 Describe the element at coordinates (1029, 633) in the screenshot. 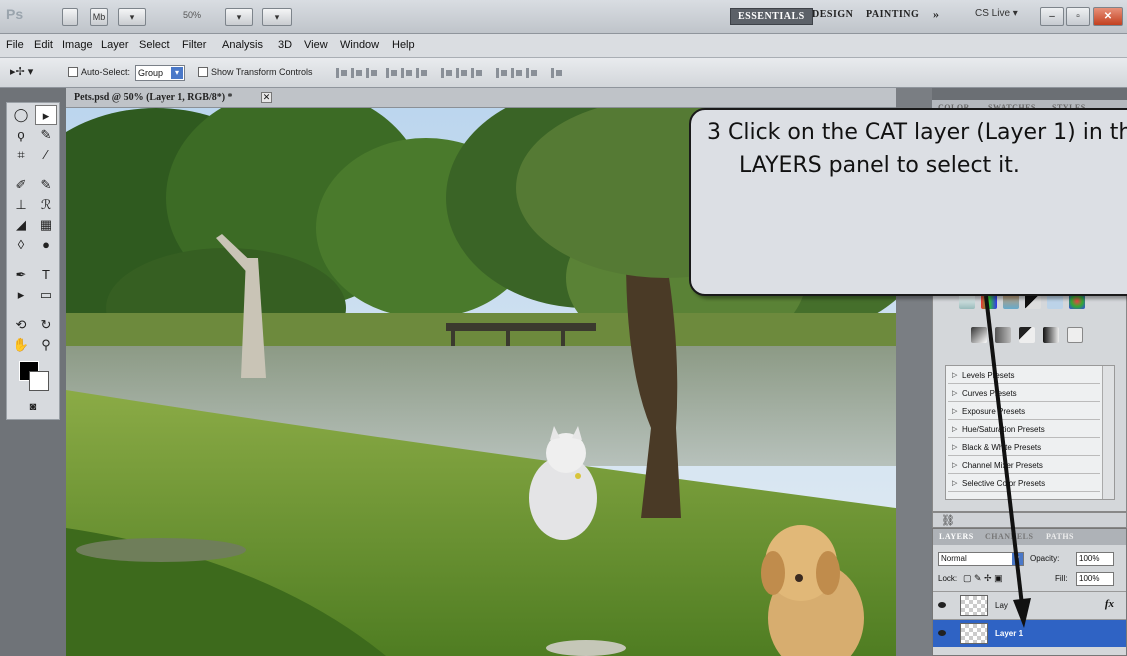

I see `layer-row-layer-1: Layer 1` at that location.